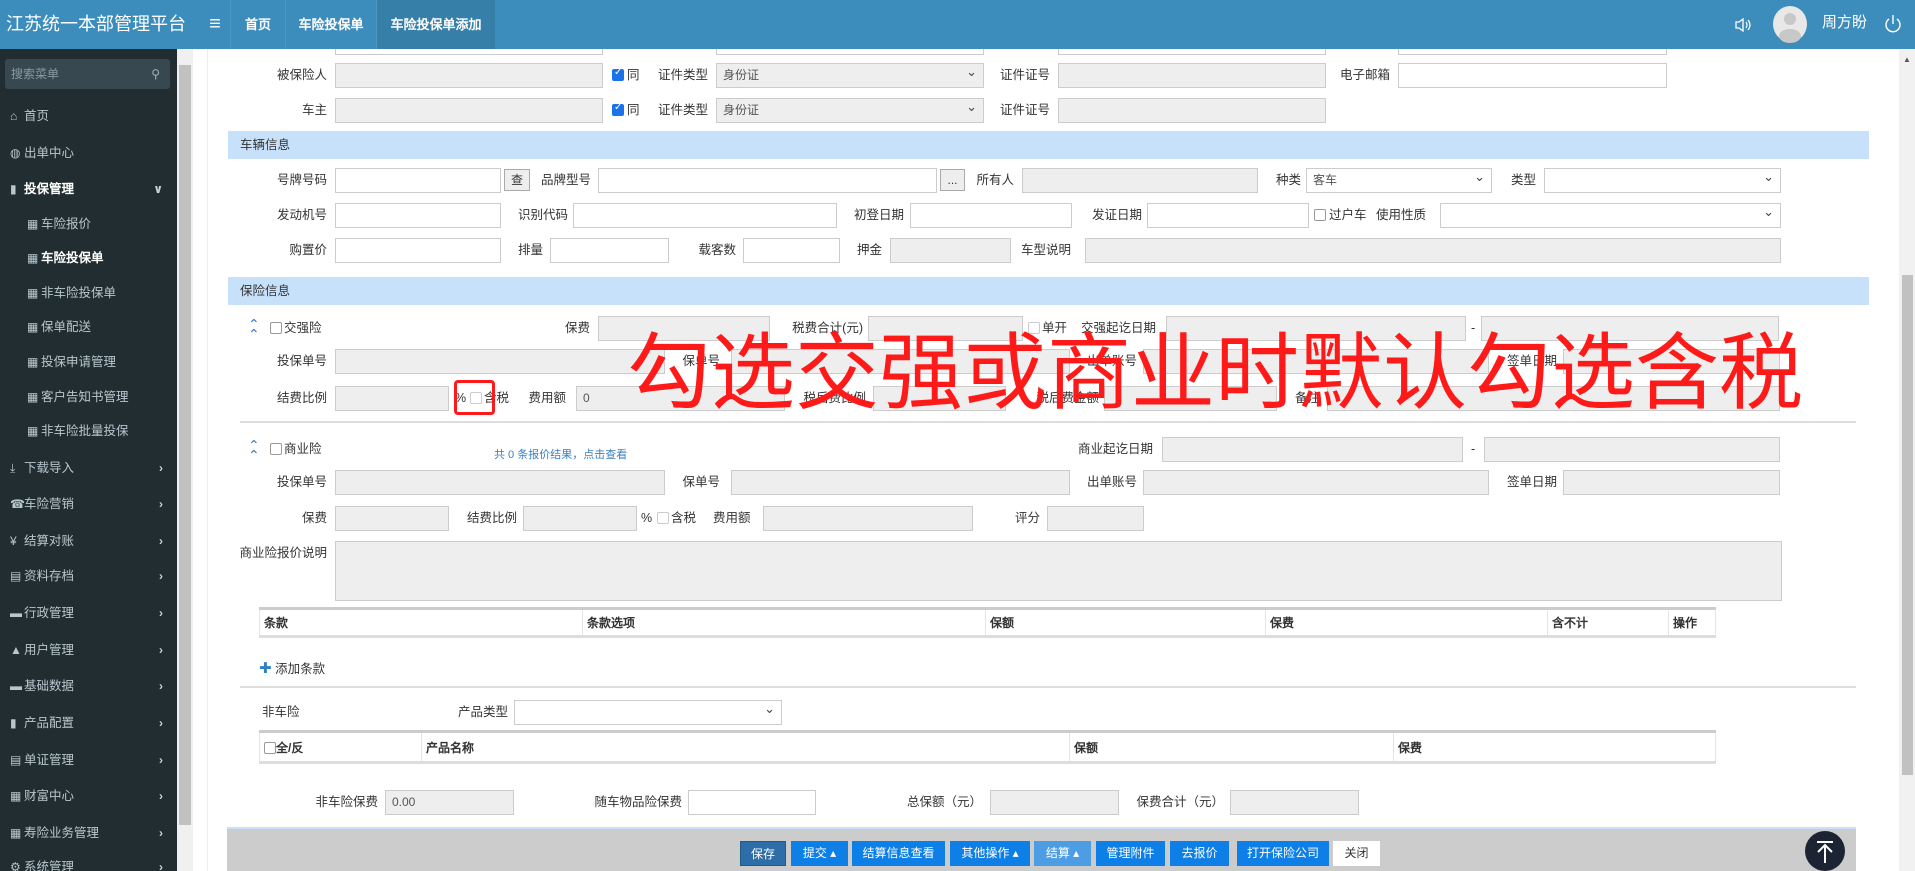  I want to click on sidebar-item: ▬ 行政管理 ›, so click(88, 613).